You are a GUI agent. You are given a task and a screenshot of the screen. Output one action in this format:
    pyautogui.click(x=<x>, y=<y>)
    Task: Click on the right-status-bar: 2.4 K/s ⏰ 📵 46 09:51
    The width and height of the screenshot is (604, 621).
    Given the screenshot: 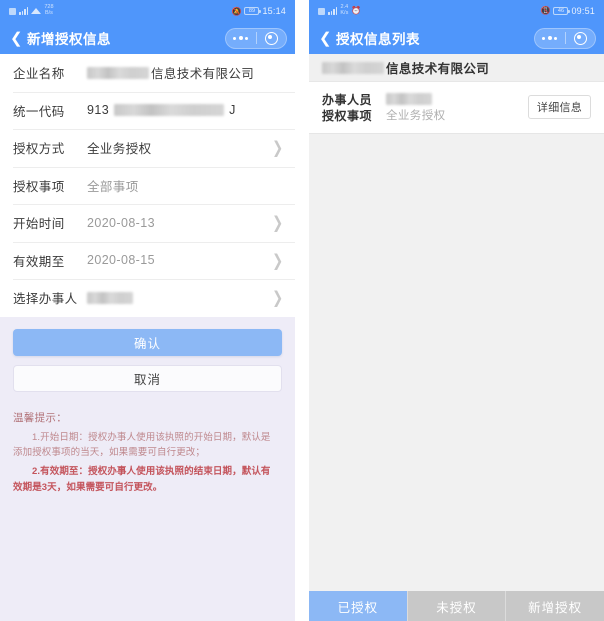 What is the action you would take?
    pyautogui.click(x=456, y=11)
    